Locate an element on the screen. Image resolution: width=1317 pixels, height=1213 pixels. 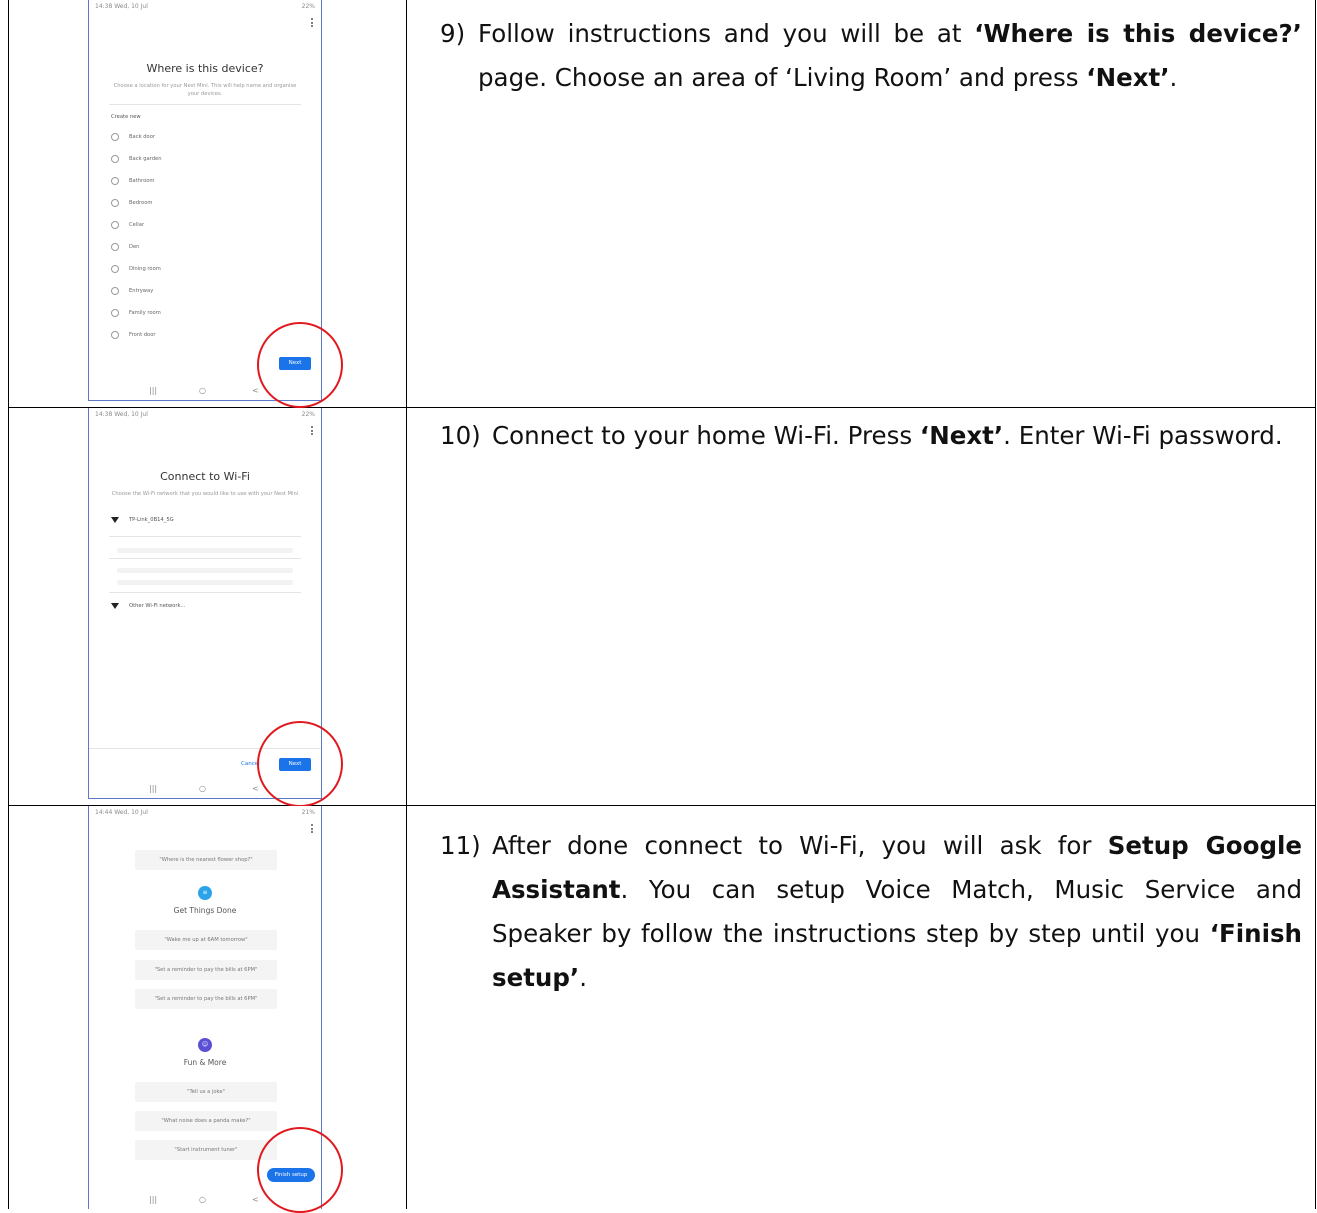
step-number: 9) is located at coordinates (453, 33).